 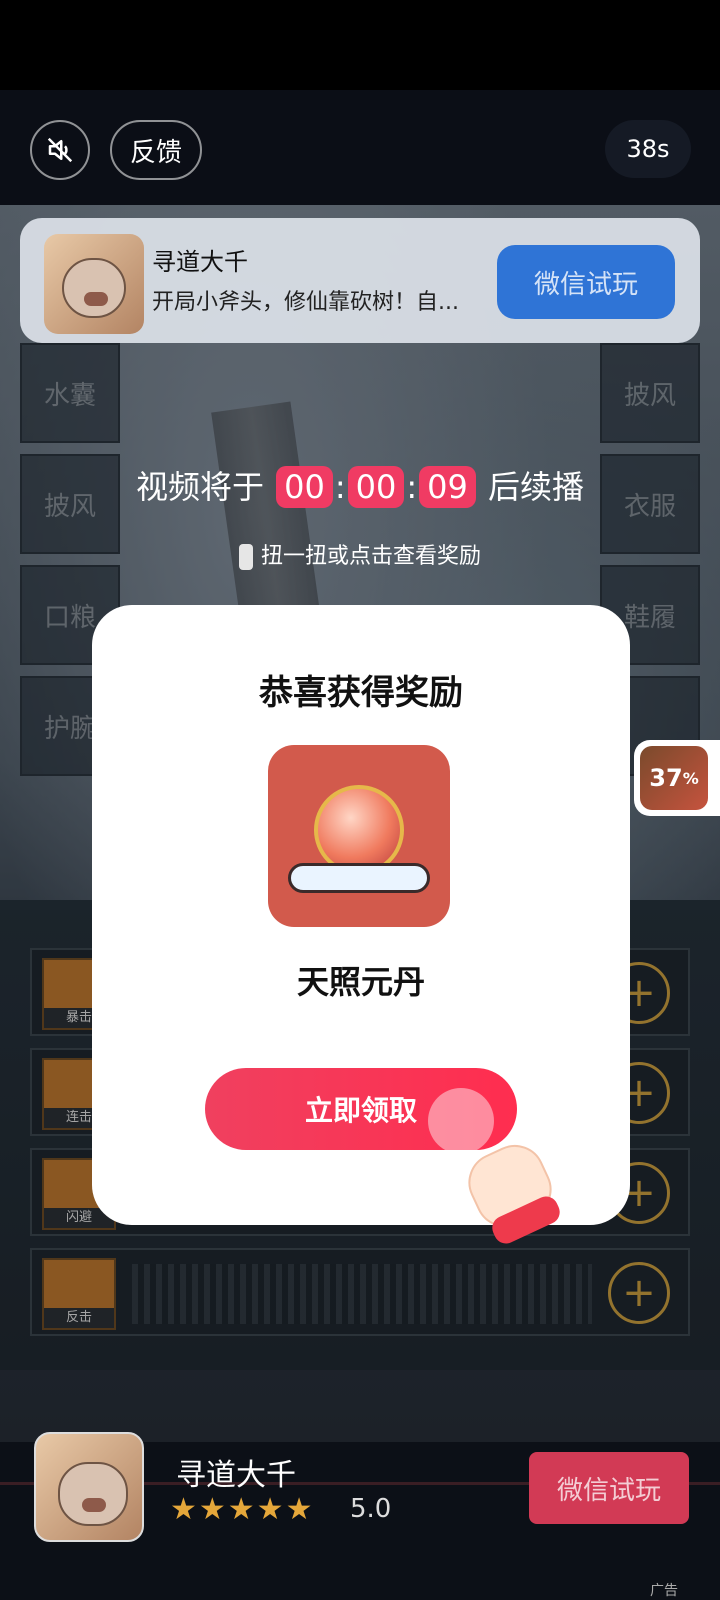 What do you see at coordinates (447, 487) in the screenshot?
I see `countdown-seconds: 09` at bounding box center [447, 487].